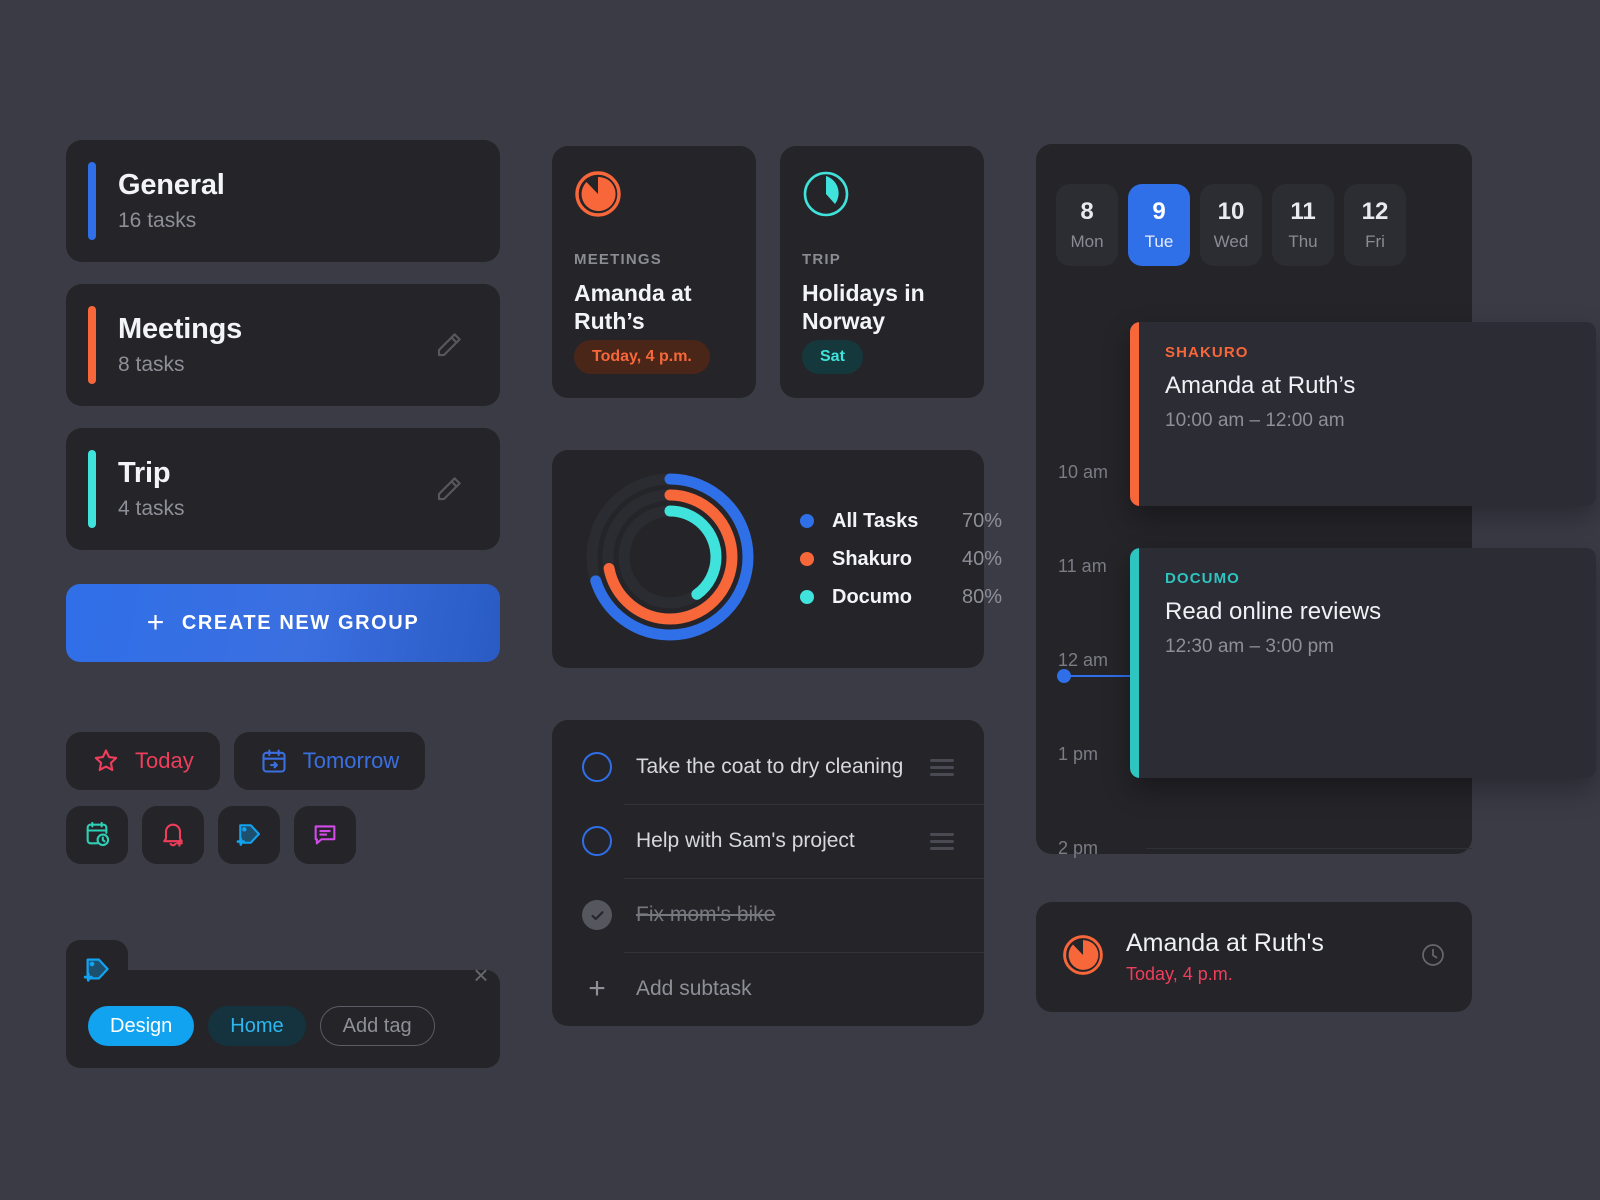  I want to click on event-kicker: SHAKURO, so click(1207, 352).